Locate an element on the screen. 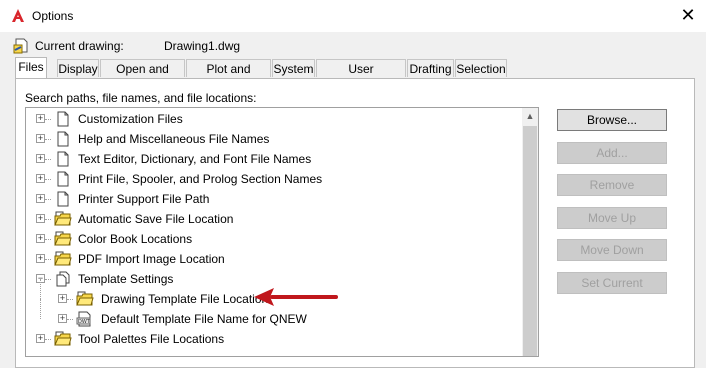 Image resolution: width=706 pixels, height=368 pixels. tree-vertical-scrollbar: ▲ is located at coordinates (530, 232).